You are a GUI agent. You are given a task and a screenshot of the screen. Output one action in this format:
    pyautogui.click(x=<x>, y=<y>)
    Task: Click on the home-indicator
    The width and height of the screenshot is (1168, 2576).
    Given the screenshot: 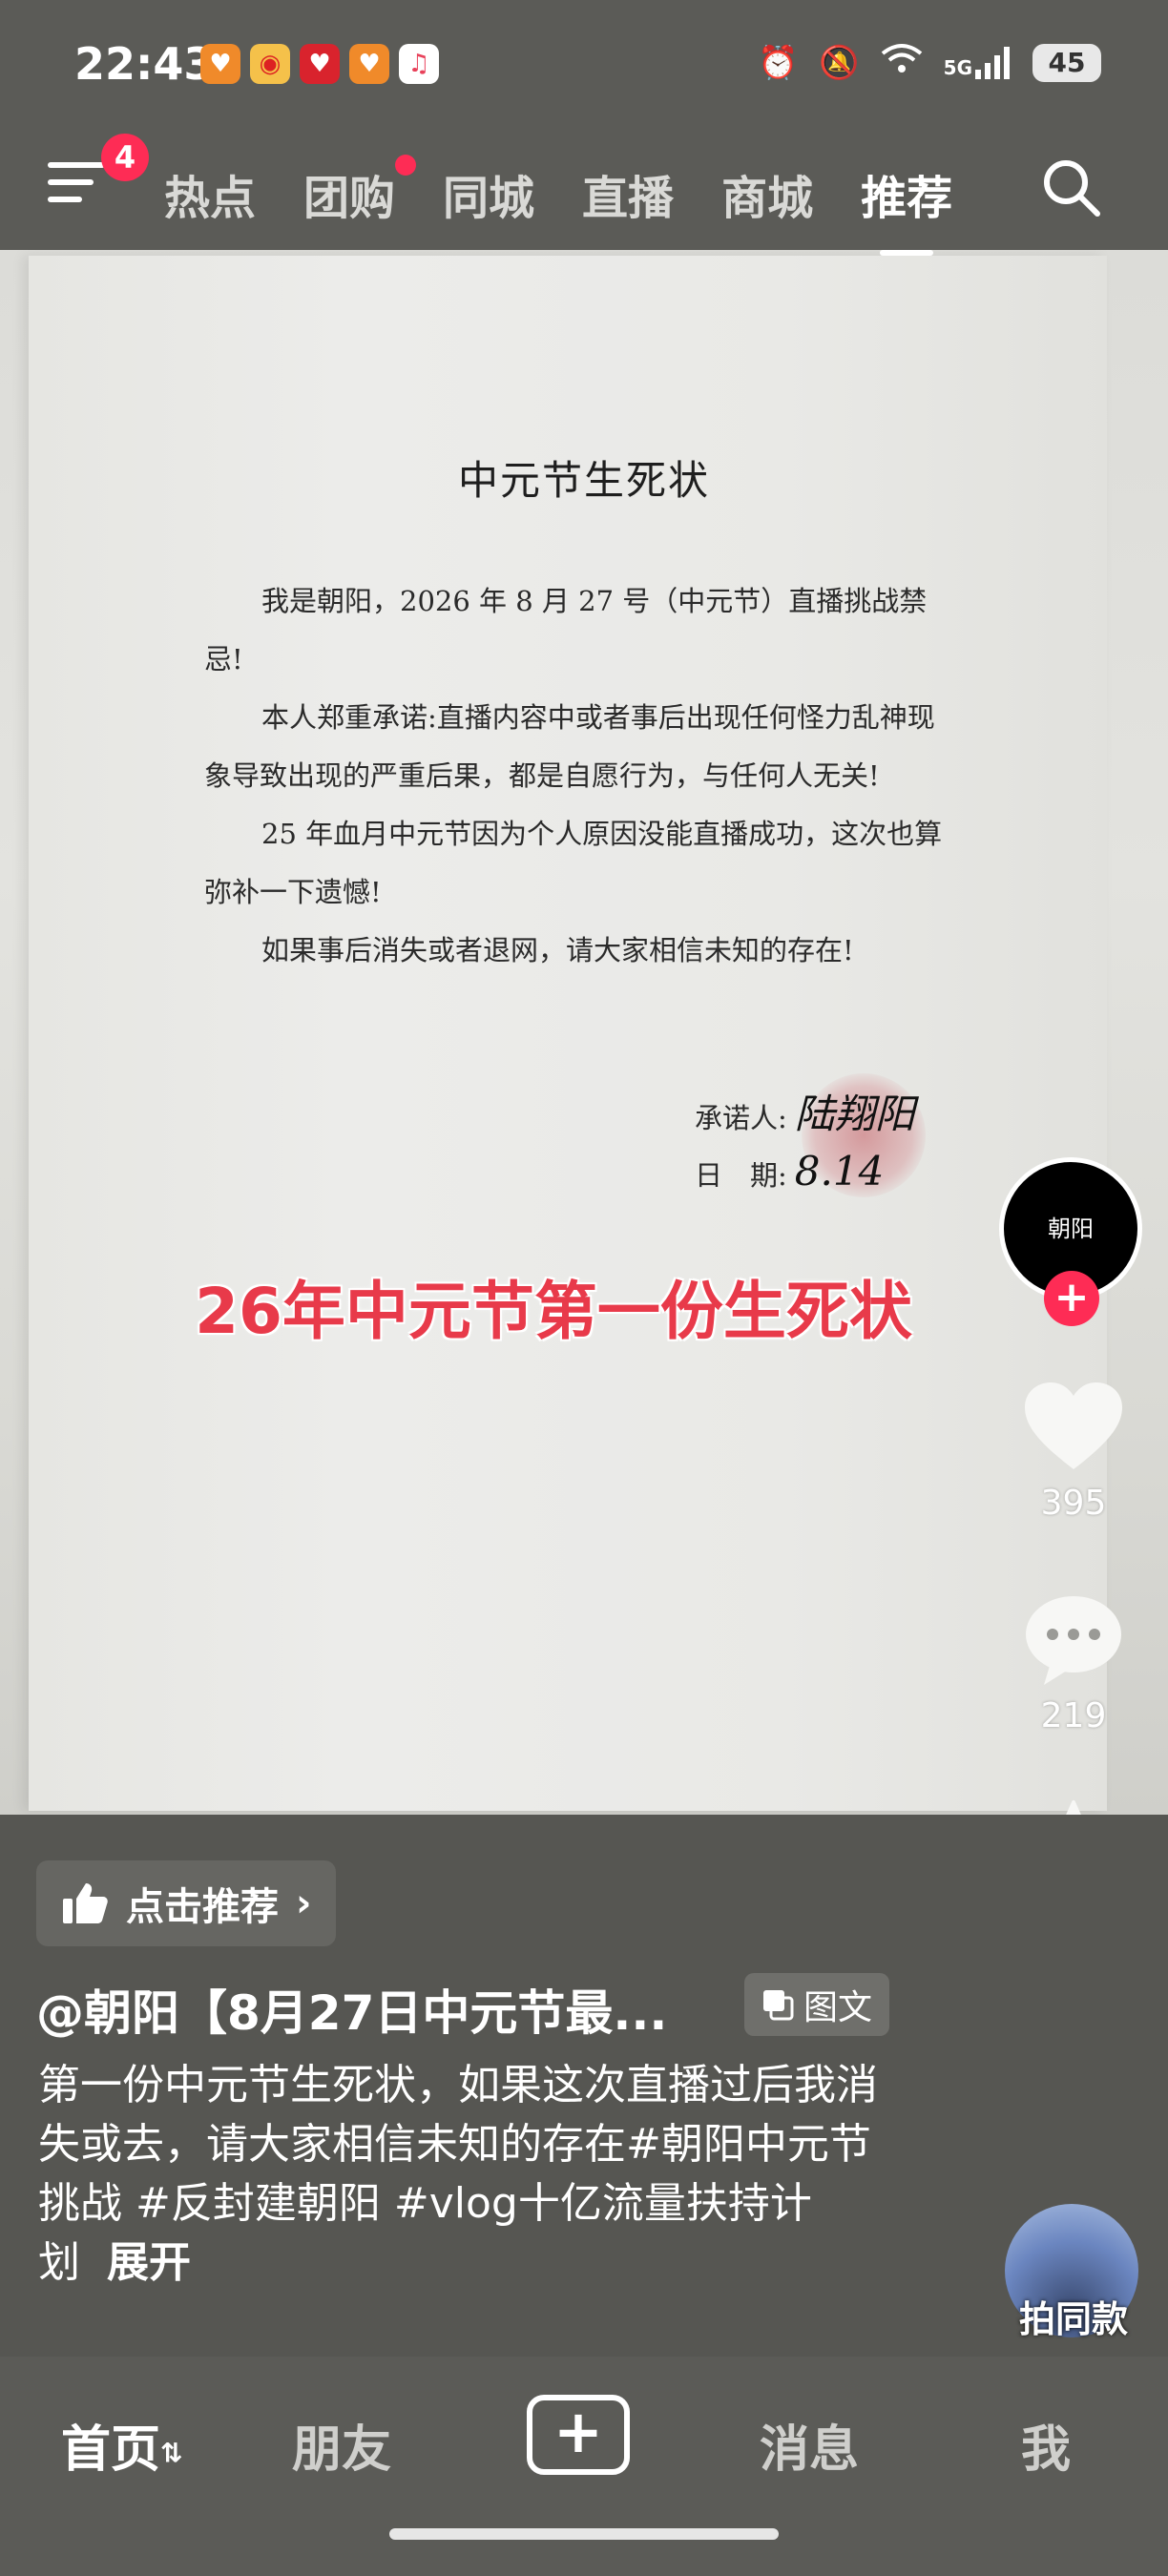 What is the action you would take?
    pyautogui.click(x=584, y=2534)
    